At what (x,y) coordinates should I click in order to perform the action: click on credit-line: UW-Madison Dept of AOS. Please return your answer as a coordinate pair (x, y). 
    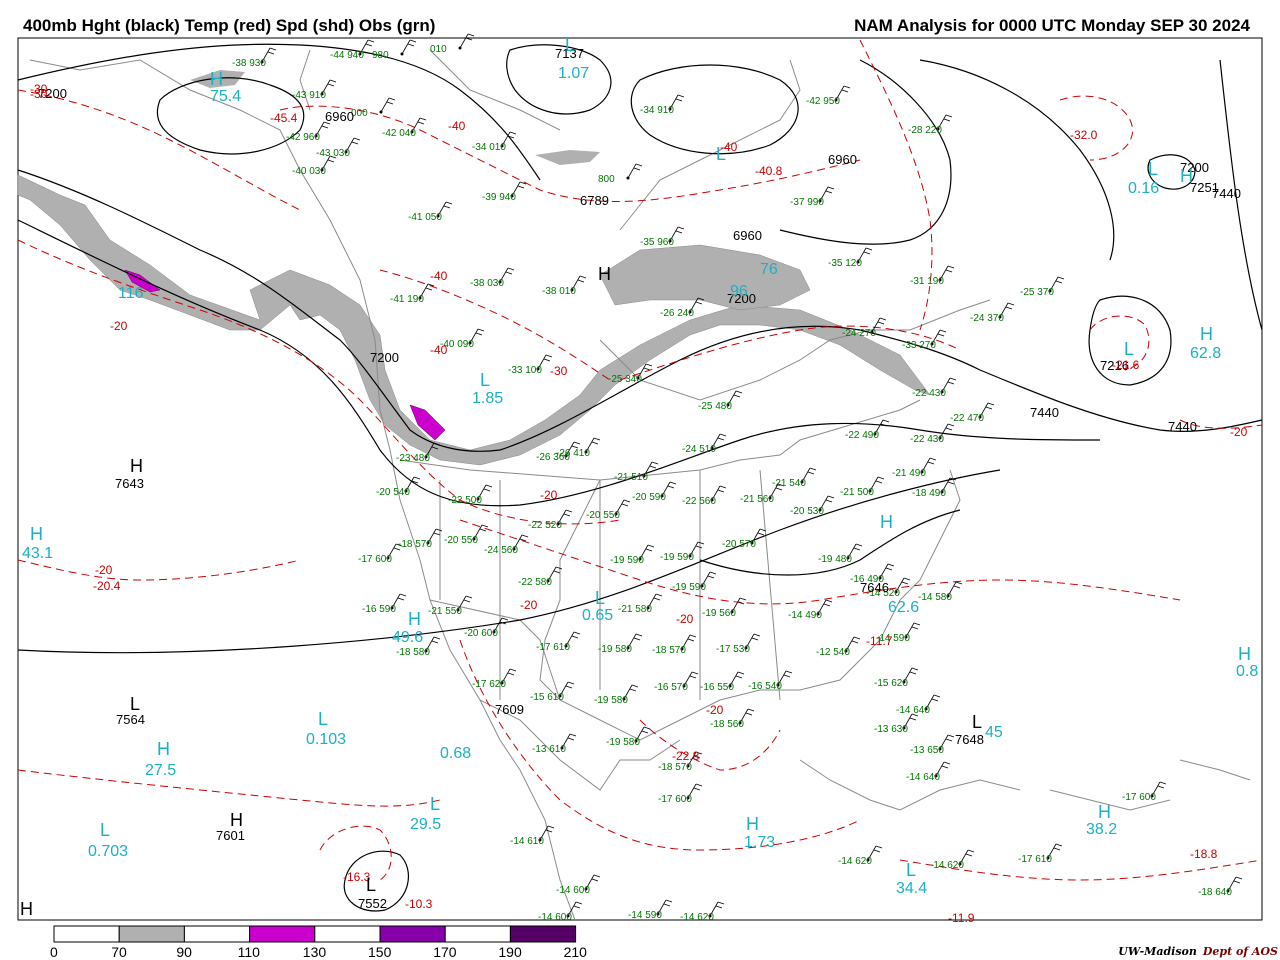
    Looking at the image, I should click on (1198, 951).